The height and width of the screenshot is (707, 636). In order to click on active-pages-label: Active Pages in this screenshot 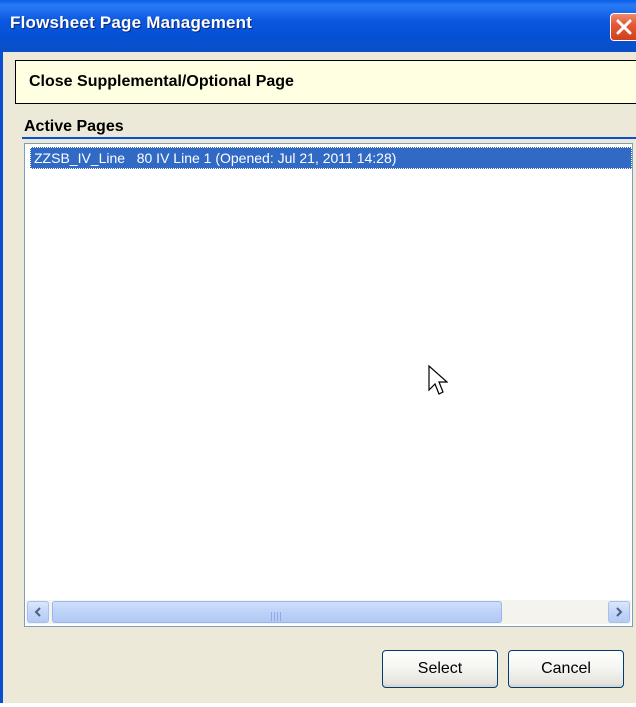, I will do `click(74, 126)`.